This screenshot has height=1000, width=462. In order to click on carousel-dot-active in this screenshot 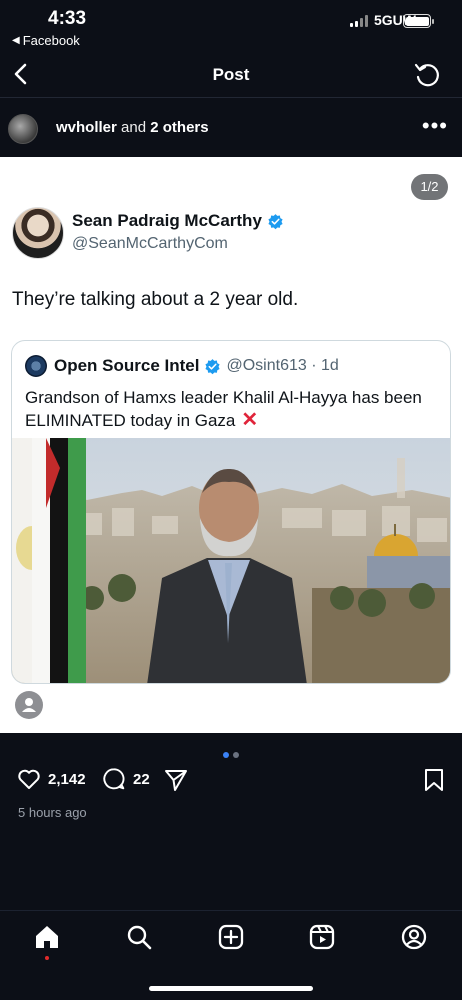, I will do `click(226, 755)`.